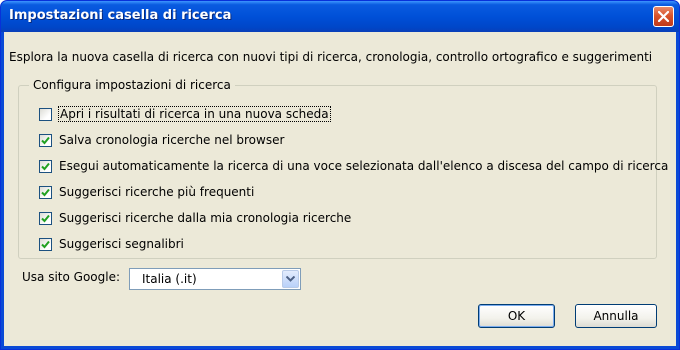  I want to click on close-icon, so click(663, 16).